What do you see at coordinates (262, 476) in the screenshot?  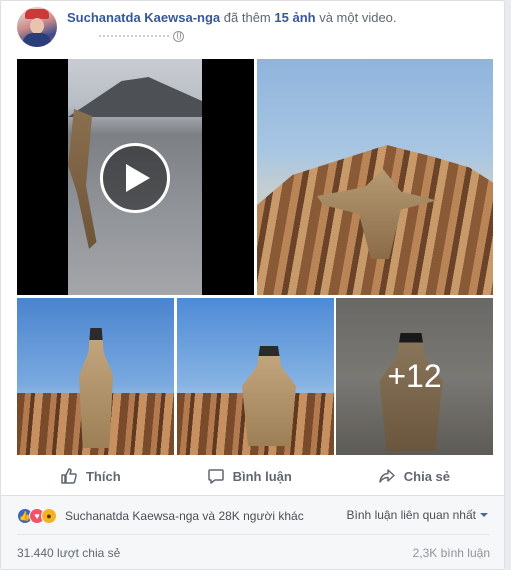 I see `comment-label: Bình luận` at bounding box center [262, 476].